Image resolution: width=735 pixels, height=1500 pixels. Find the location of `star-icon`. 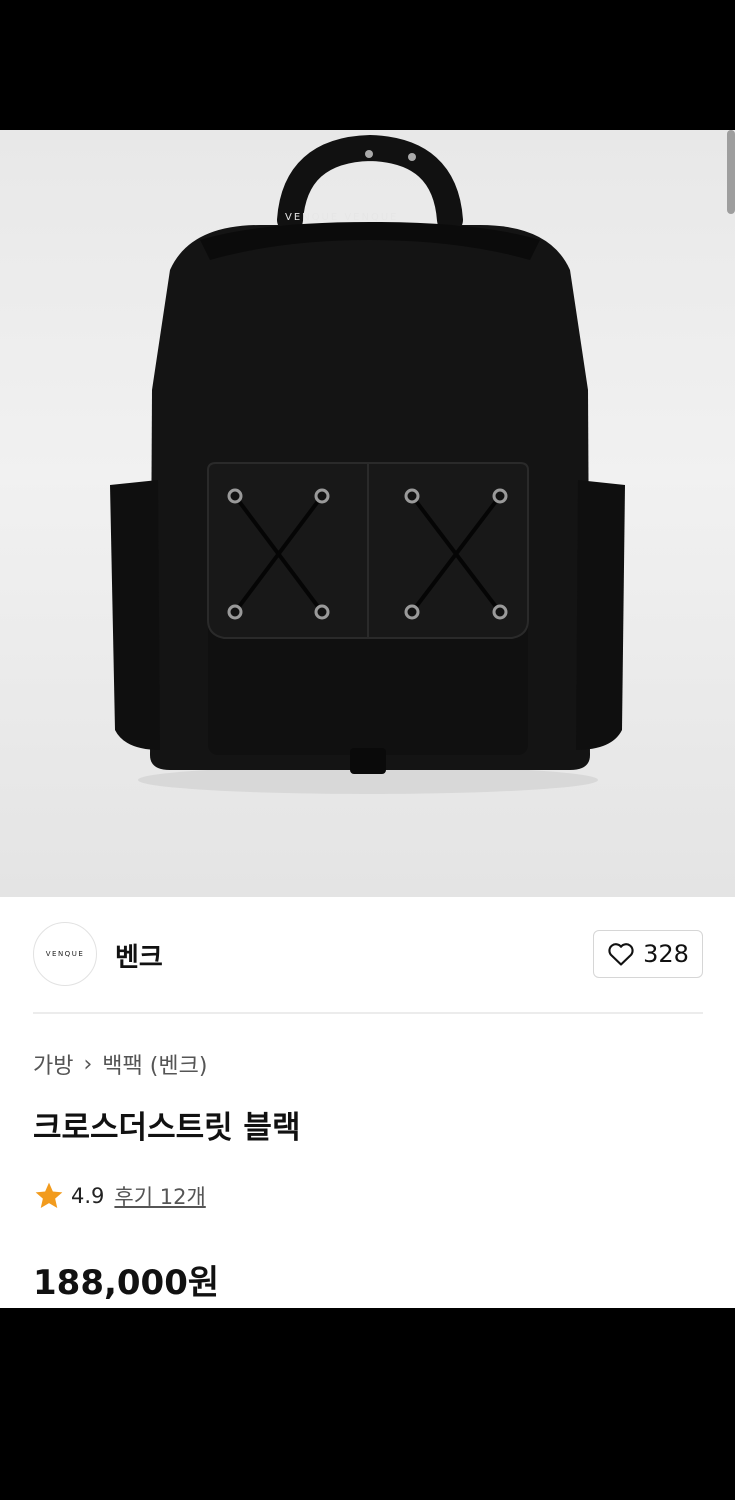

star-icon is located at coordinates (49, 1195).